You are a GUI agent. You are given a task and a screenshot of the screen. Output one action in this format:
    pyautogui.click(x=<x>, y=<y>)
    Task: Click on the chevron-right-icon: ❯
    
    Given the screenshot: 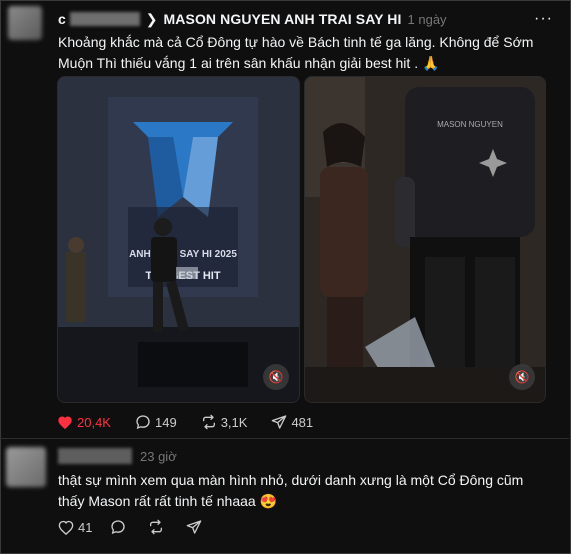 What is the action you would take?
    pyautogui.click(x=151, y=18)
    